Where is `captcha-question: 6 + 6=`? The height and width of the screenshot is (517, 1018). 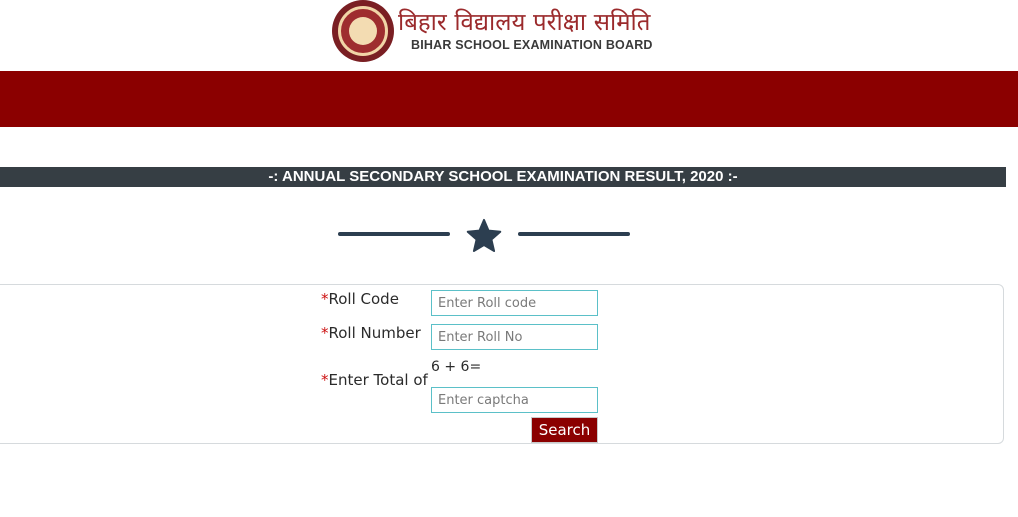 captcha-question: 6 + 6= is located at coordinates (456, 367).